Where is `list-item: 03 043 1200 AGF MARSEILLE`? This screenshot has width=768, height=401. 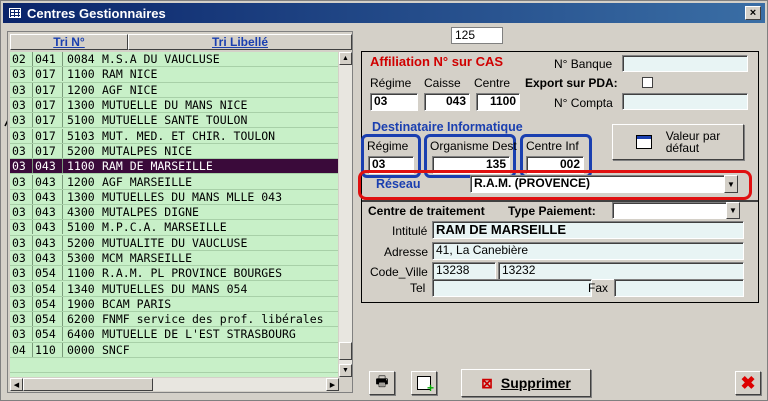 list-item: 03 043 1200 AGF MARSEILLE is located at coordinates (174, 182).